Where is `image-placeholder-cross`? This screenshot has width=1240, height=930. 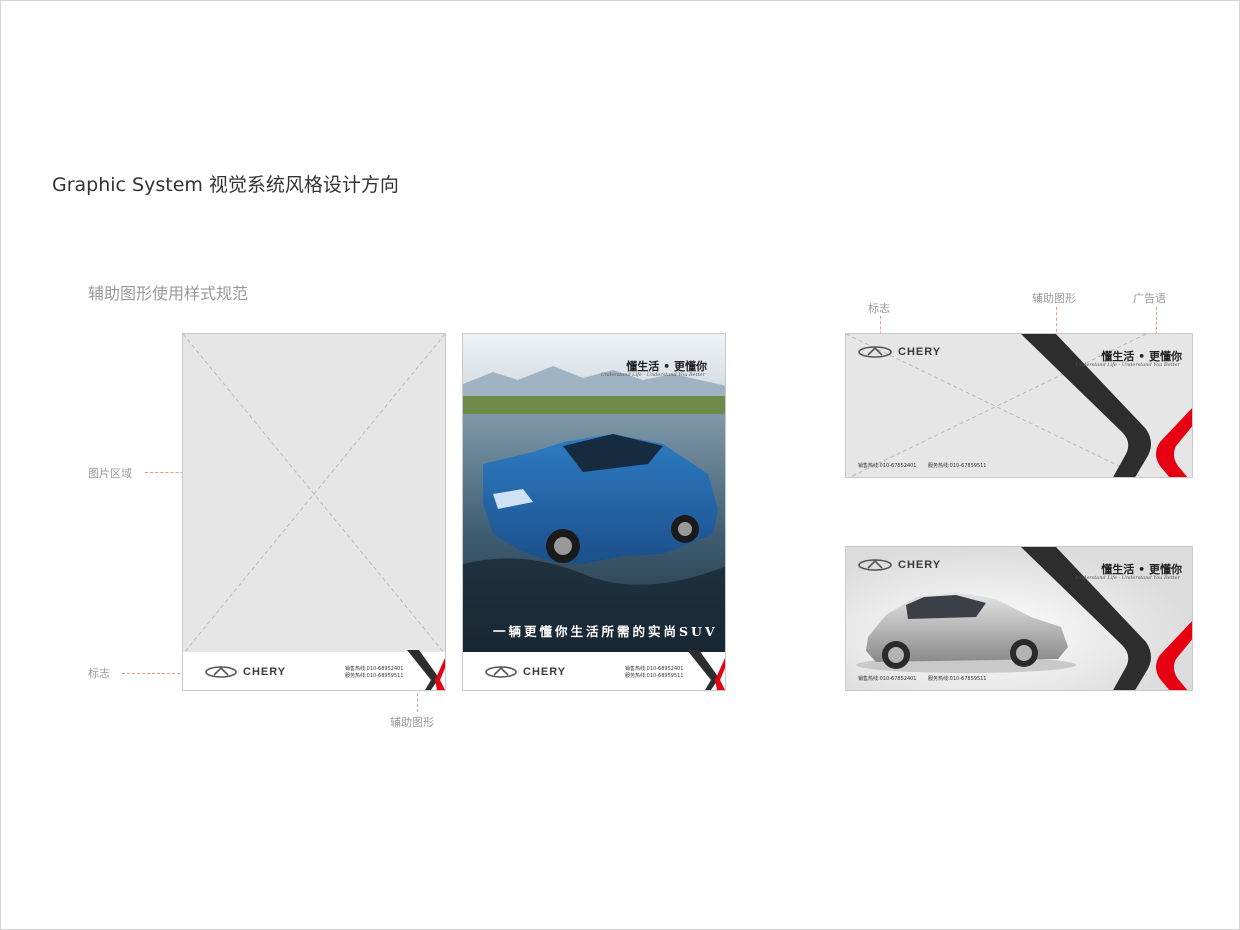
image-placeholder-cross is located at coordinates (314, 494).